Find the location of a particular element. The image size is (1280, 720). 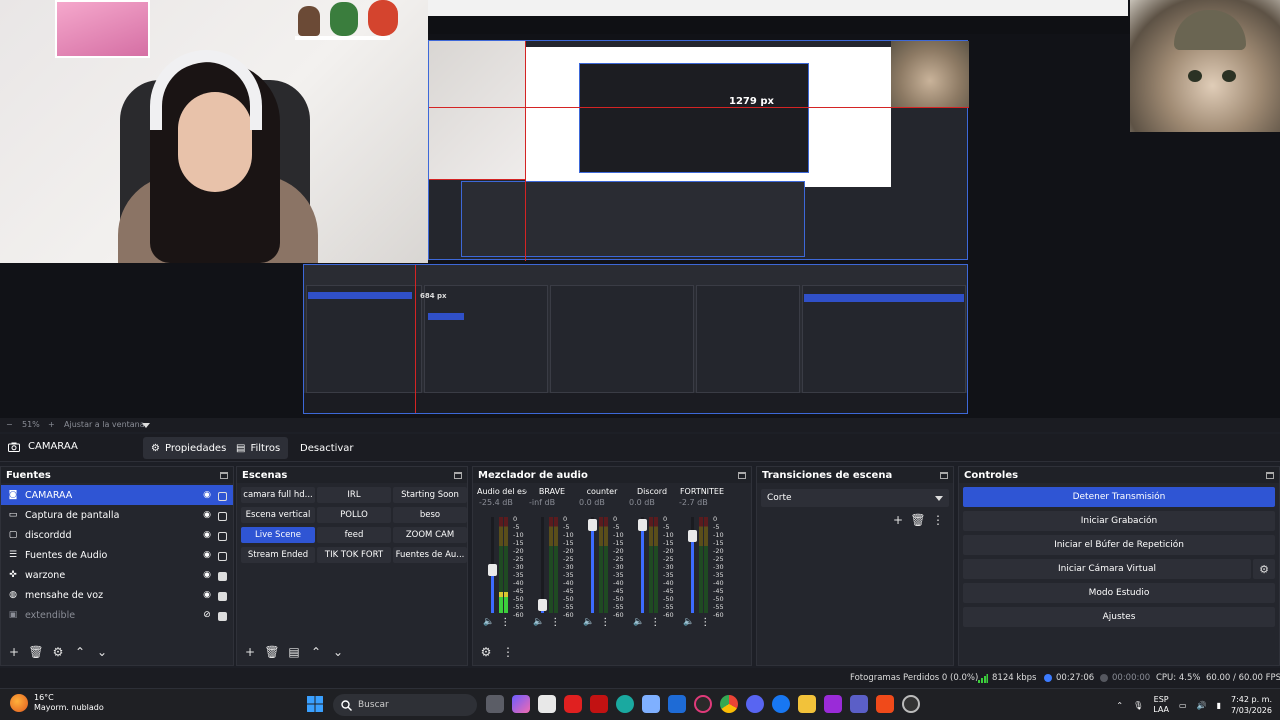

obs-running-icon is located at coordinates (911, 704).